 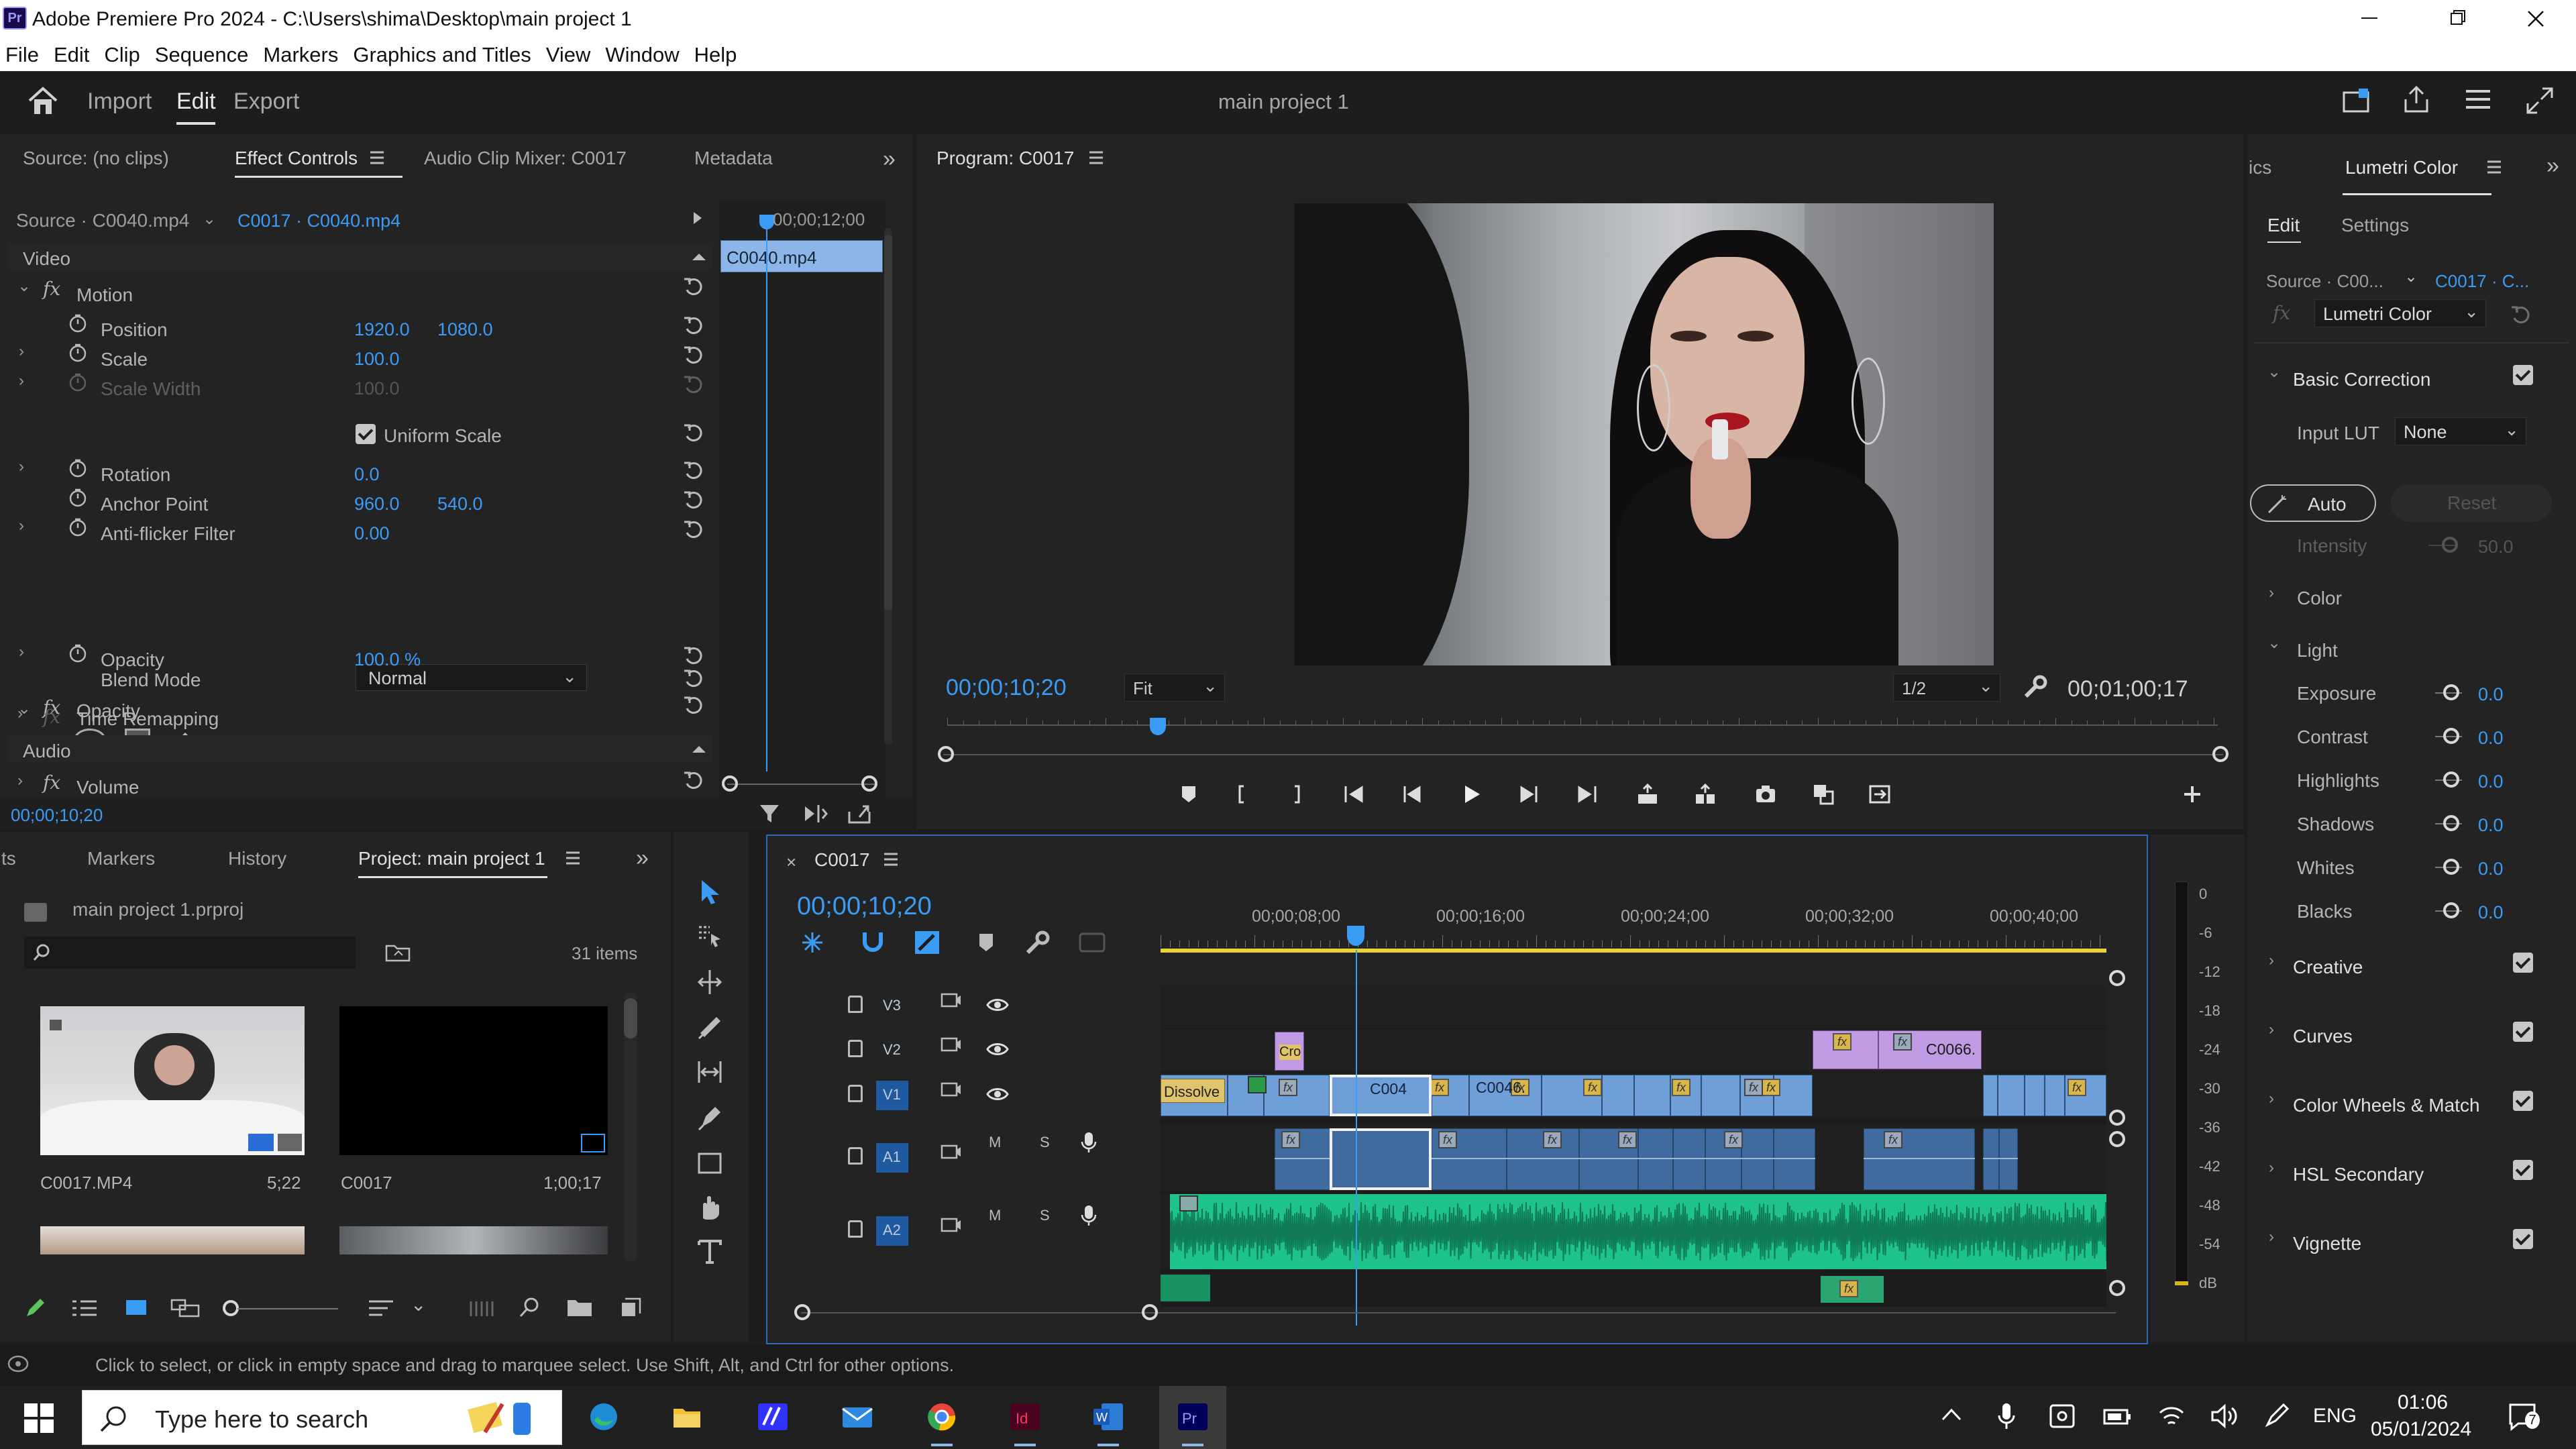 What do you see at coordinates (529, 1307) in the screenshot?
I see `find-icon` at bounding box center [529, 1307].